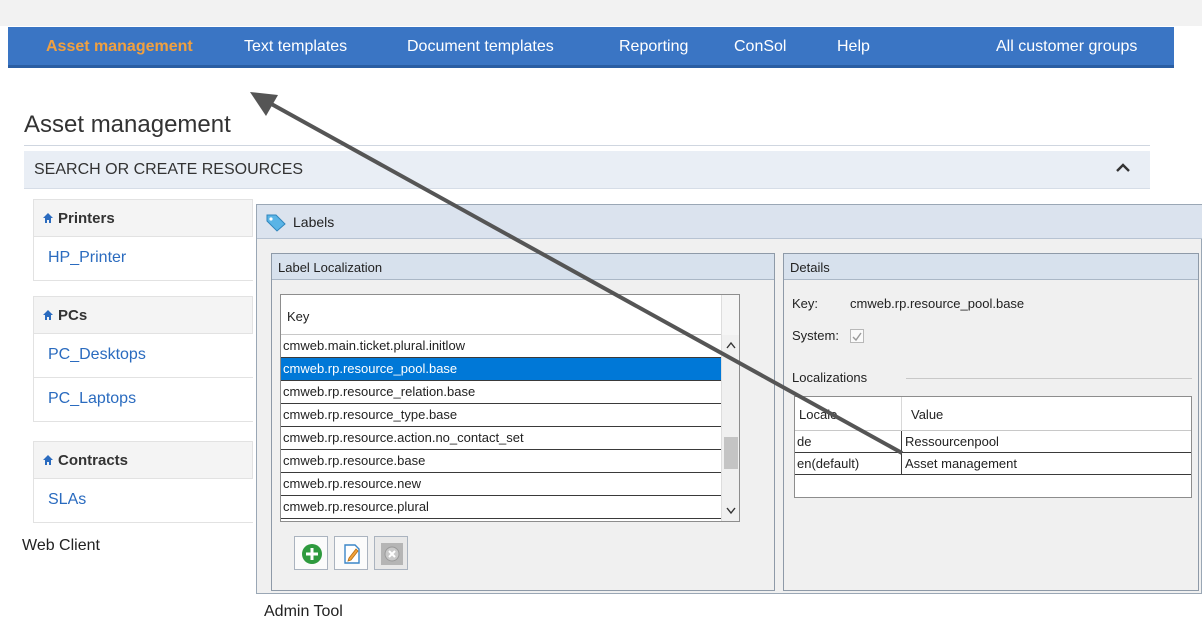 The height and width of the screenshot is (623, 1202). What do you see at coordinates (587, 145) in the screenshot?
I see `title-divider` at bounding box center [587, 145].